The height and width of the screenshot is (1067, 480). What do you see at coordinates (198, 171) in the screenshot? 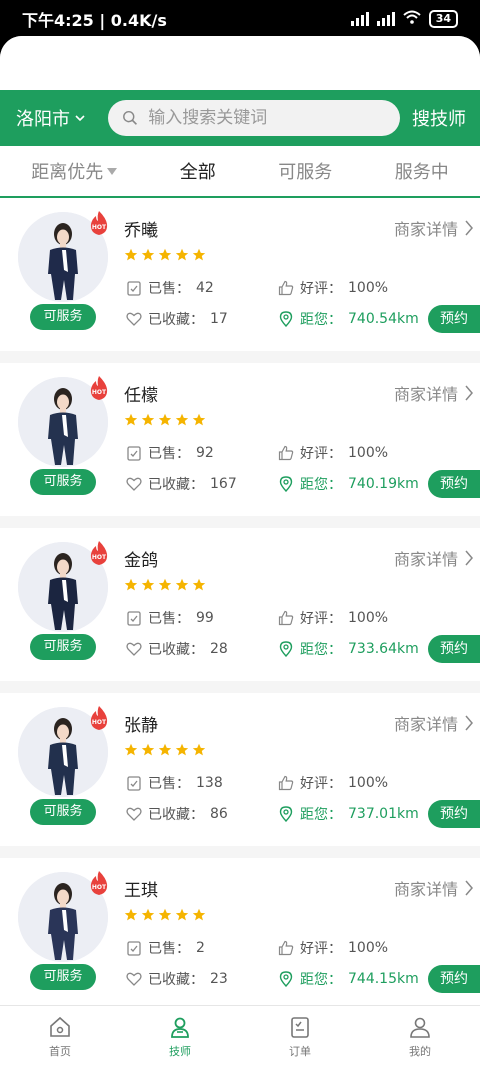
I see `filter-all: 全部` at bounding box center [198, 171].